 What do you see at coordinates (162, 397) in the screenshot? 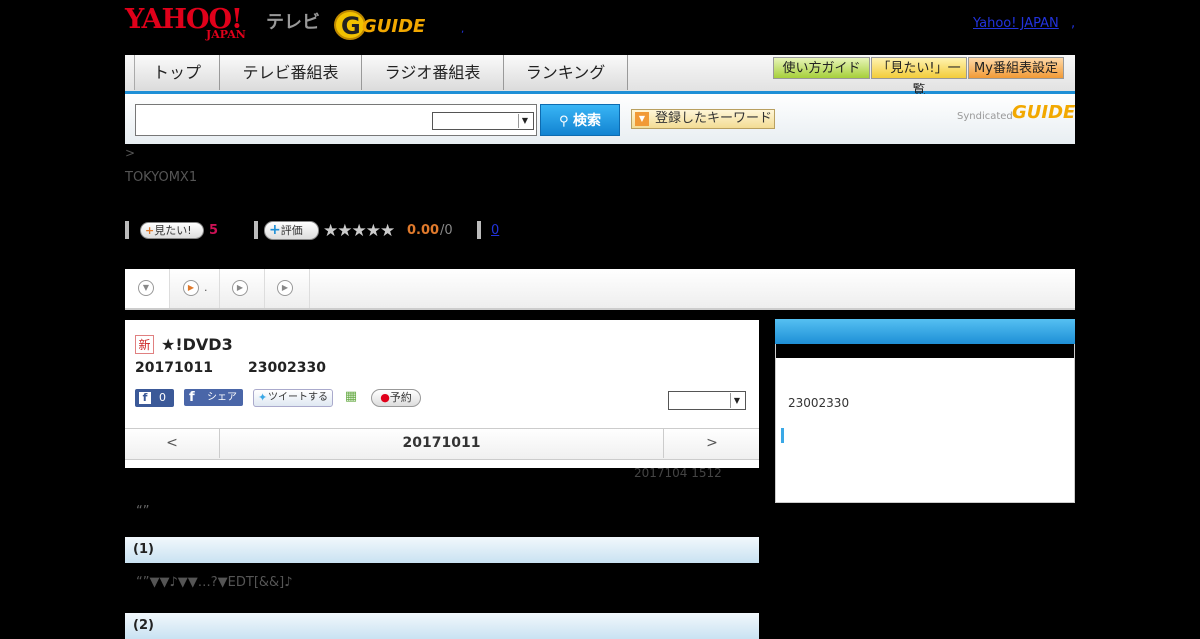
I see `facebook-like-count: 0` at bounding box center [162, 397].